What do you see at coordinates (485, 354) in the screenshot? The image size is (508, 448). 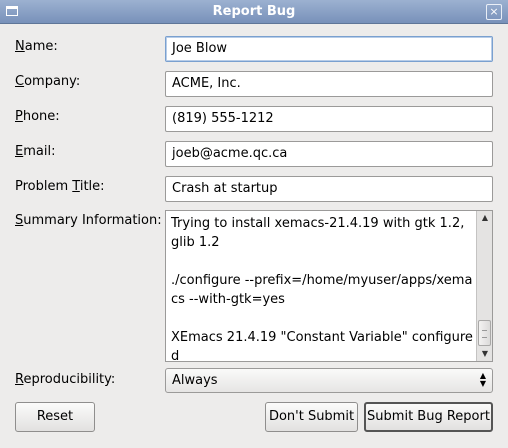 I see `scroll-down-icon: ▼` at bounding box center [485, 354].